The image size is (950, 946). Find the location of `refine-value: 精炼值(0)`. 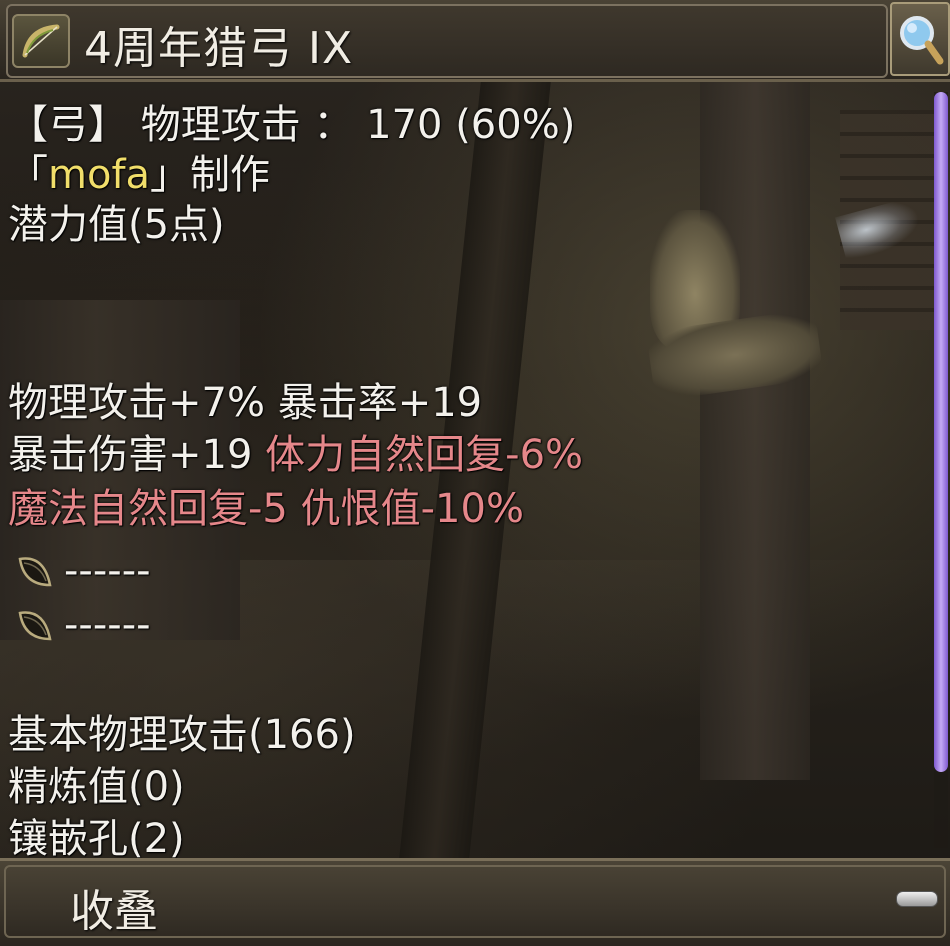

refine-value: 精炼值(0) is located at coordinates (96, 787).